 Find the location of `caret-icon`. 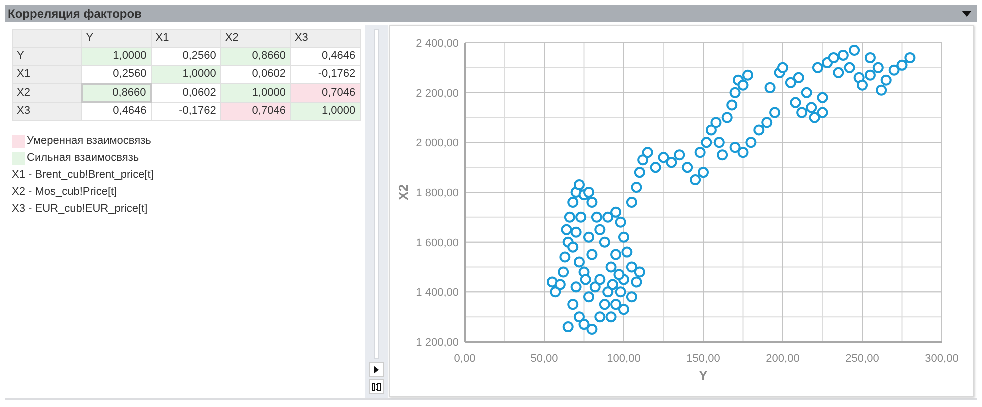

caret-icon is located at coordinates (967, 13).